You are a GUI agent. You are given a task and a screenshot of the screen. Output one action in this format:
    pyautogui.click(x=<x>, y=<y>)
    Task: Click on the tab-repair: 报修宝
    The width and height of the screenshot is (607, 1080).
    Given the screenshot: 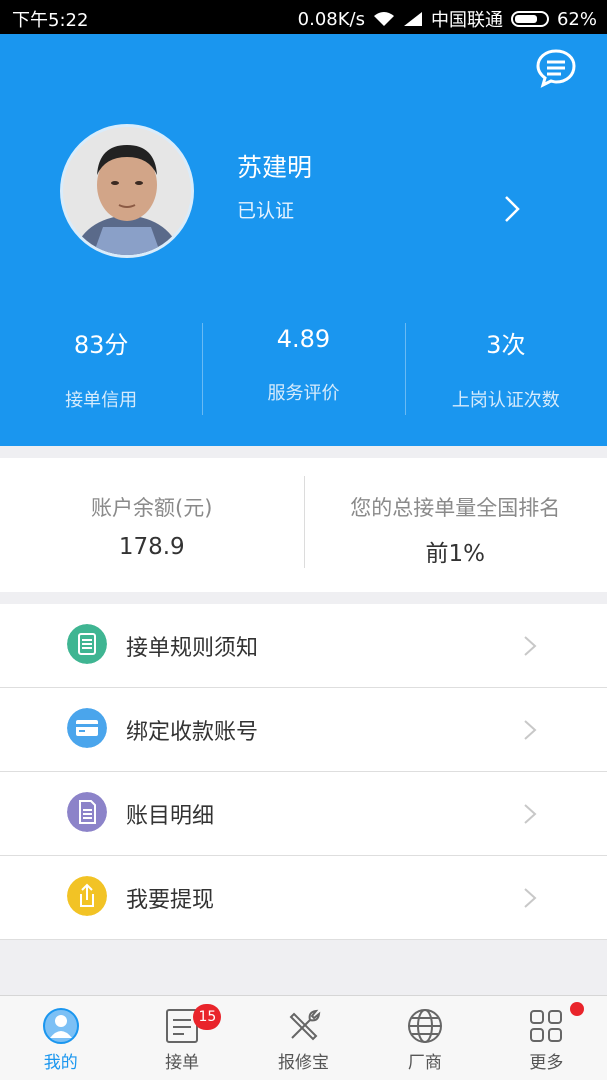 What is the action you would take?
    pyautogui.click(x=303, y=1038)
    